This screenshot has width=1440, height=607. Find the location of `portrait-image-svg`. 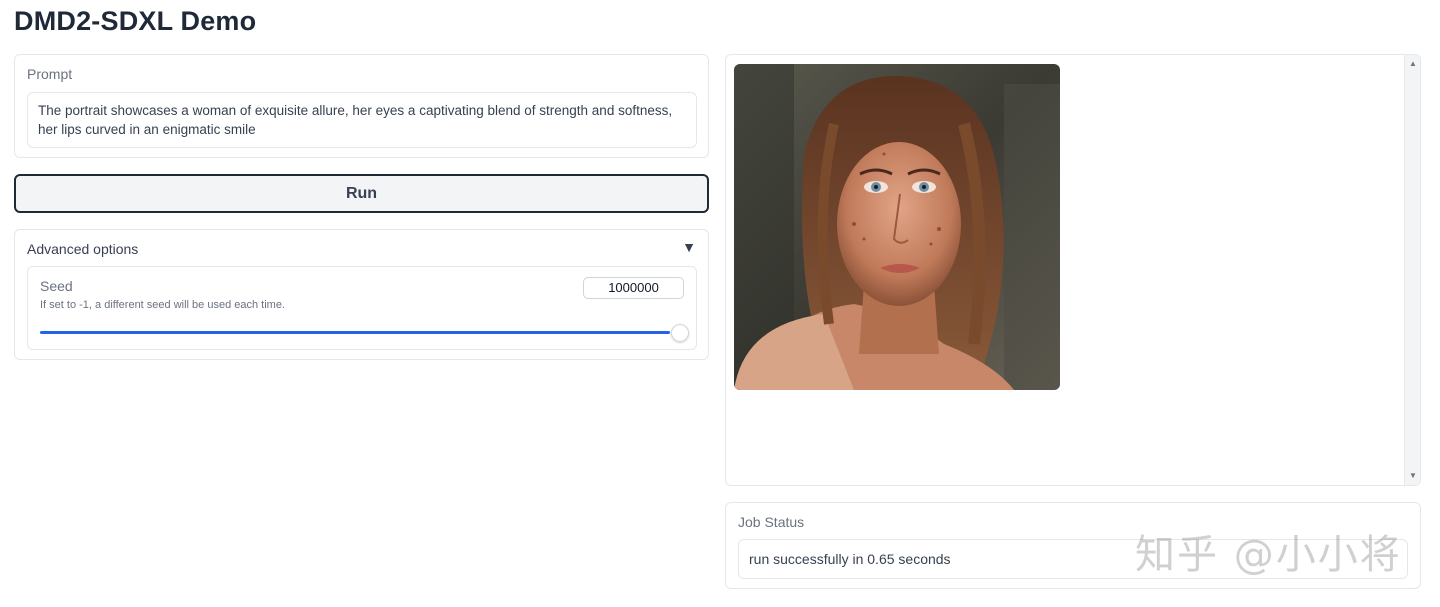

portrait-image-svg is located at coordinates (897, 227).